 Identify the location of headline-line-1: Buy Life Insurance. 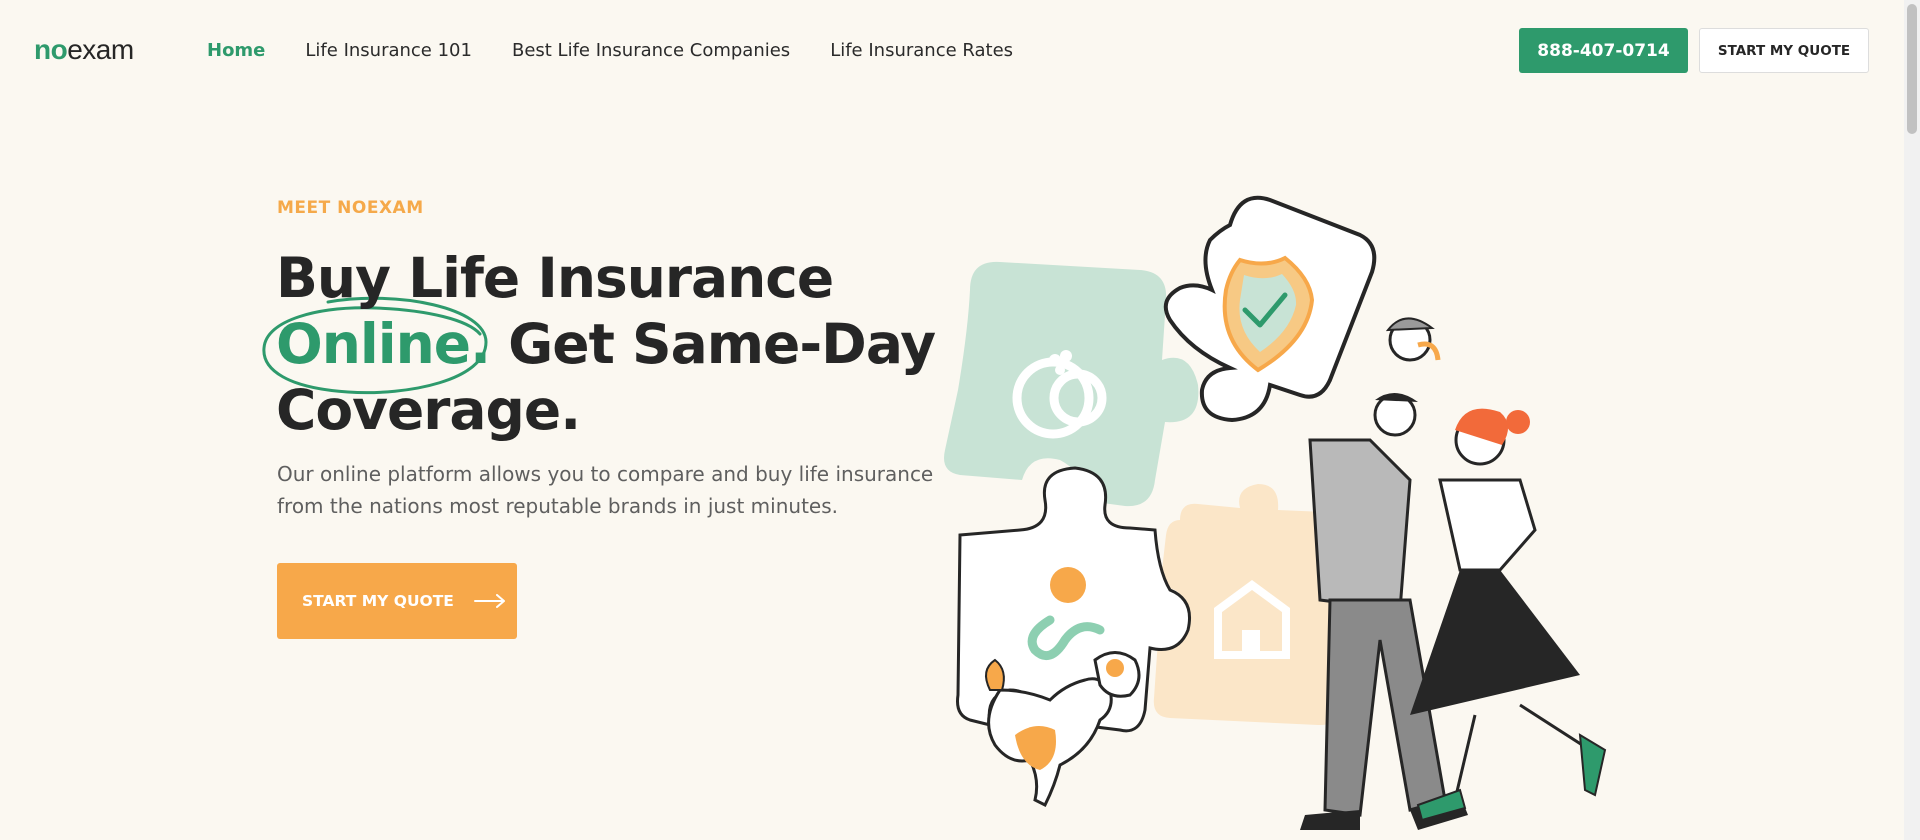
(555, 278).